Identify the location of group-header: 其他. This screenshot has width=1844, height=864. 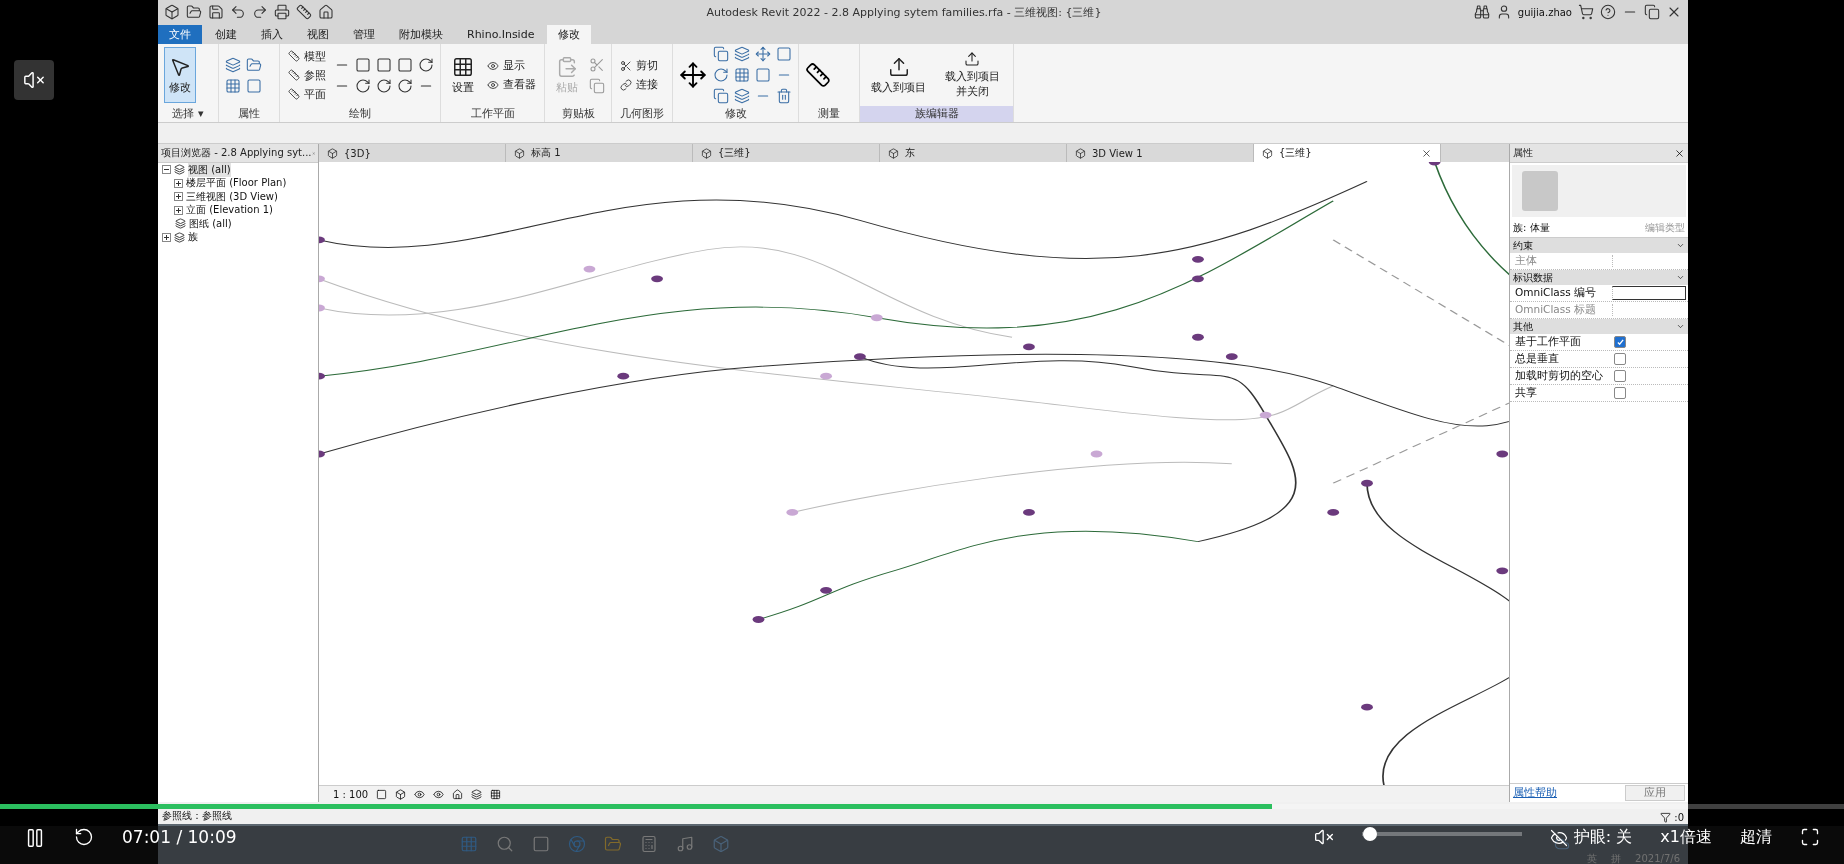
(1523, 326).